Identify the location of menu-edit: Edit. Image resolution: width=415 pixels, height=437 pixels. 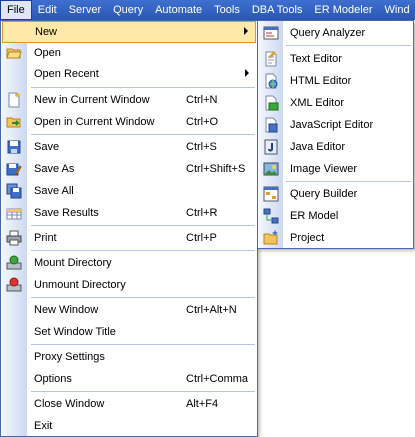
(47, 10).